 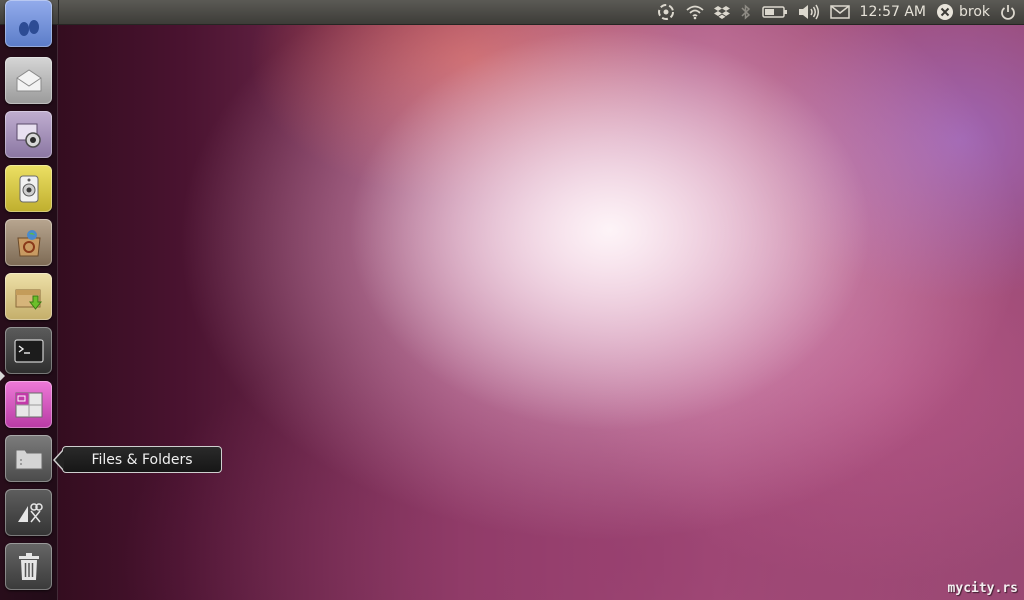 What do you see at coordinates (1009, 12) in the screenshot?
I see `power-icon` at bounding box center [1009, 12].